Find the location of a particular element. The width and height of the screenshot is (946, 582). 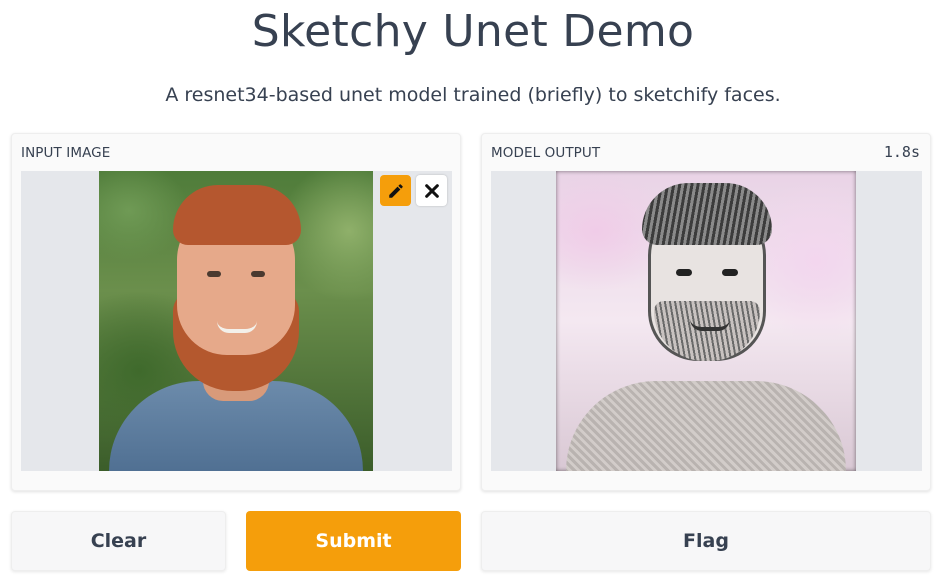

pencil-icon is located at coordinates (395, 190).